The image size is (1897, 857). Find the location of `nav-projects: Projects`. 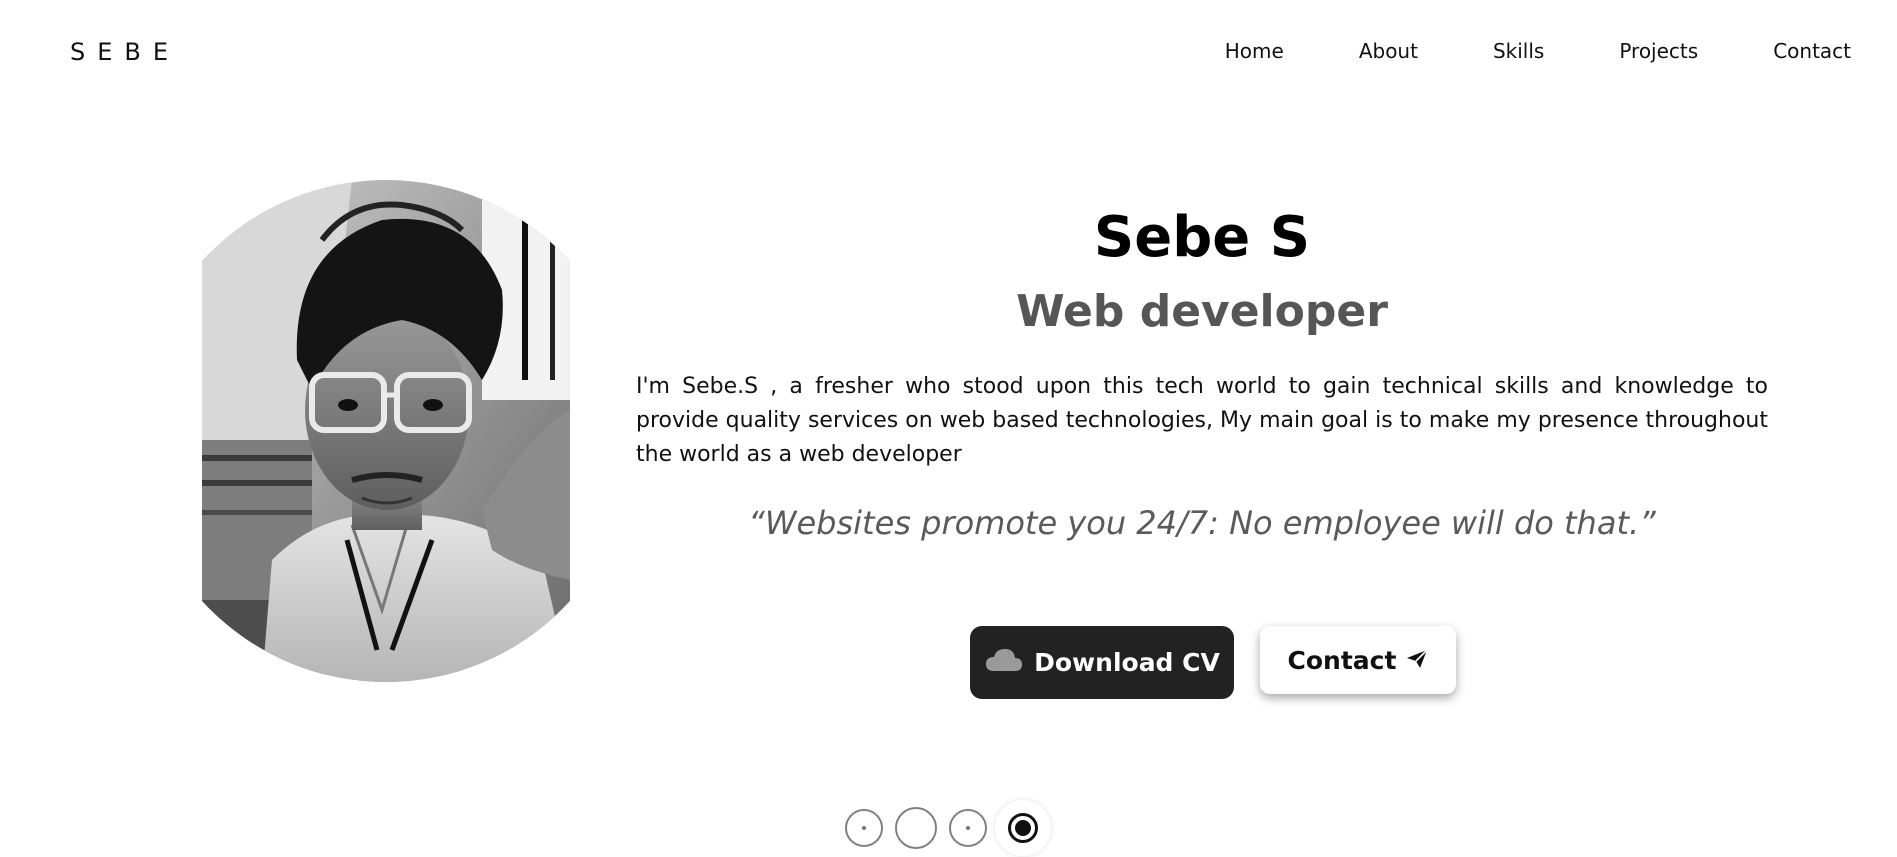

nav-projects: Projects is located at coordinates (1658, 51).